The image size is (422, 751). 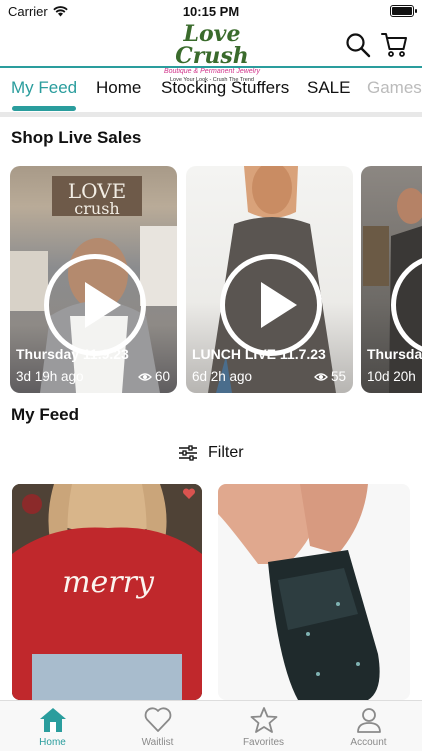 What do you see at coordinates (222, 376) in the screenshot?
I see `live-sale-time-ago: 6d 2h ago` at bounding box center [222, 376].